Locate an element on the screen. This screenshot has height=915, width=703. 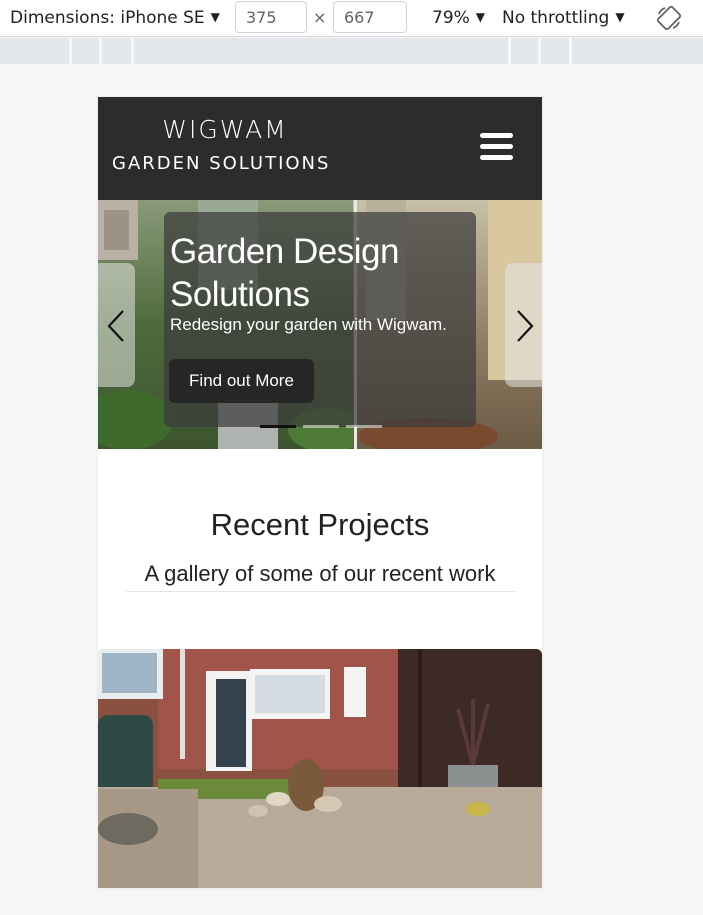
carousel-next-button is located at coordinates (523, 325).